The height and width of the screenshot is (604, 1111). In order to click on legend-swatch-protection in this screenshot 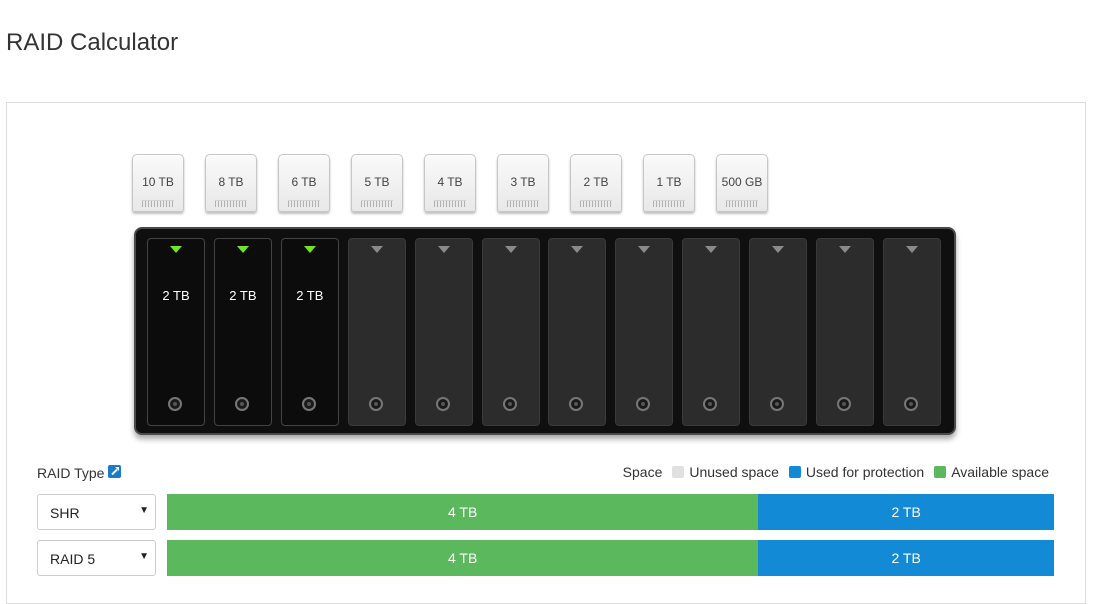, I will do `click(794, 472)`.